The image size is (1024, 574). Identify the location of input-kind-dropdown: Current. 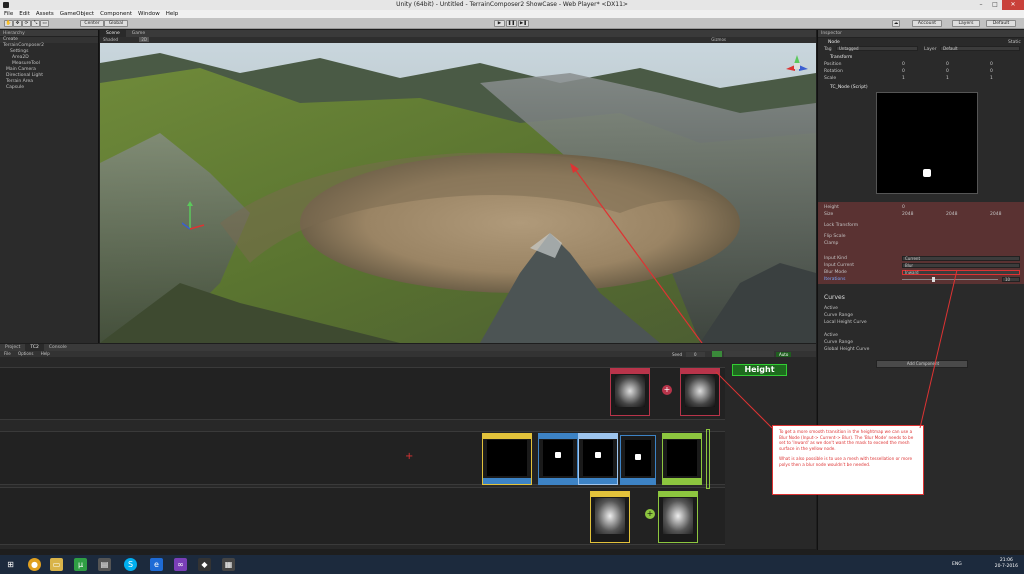
(961, 258).